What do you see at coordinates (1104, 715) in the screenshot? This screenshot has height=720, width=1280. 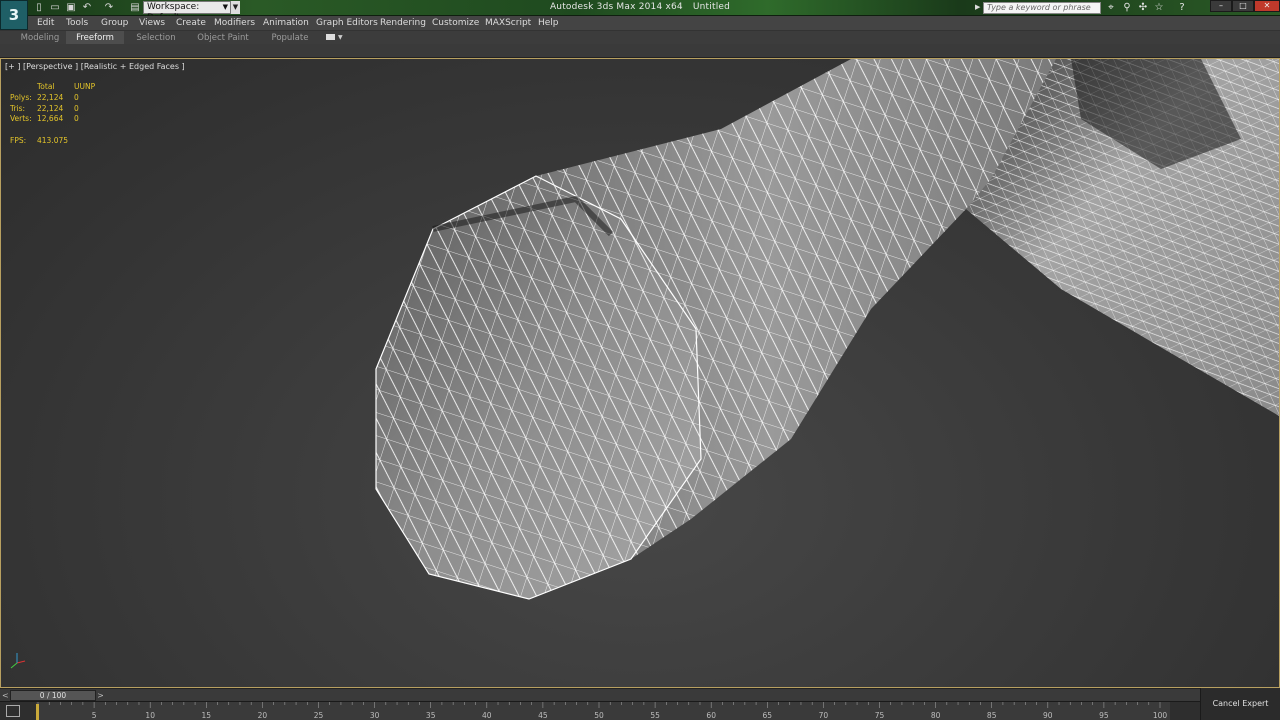 I see `frame-tick-label: 95` at bounding box center [1104, 715].